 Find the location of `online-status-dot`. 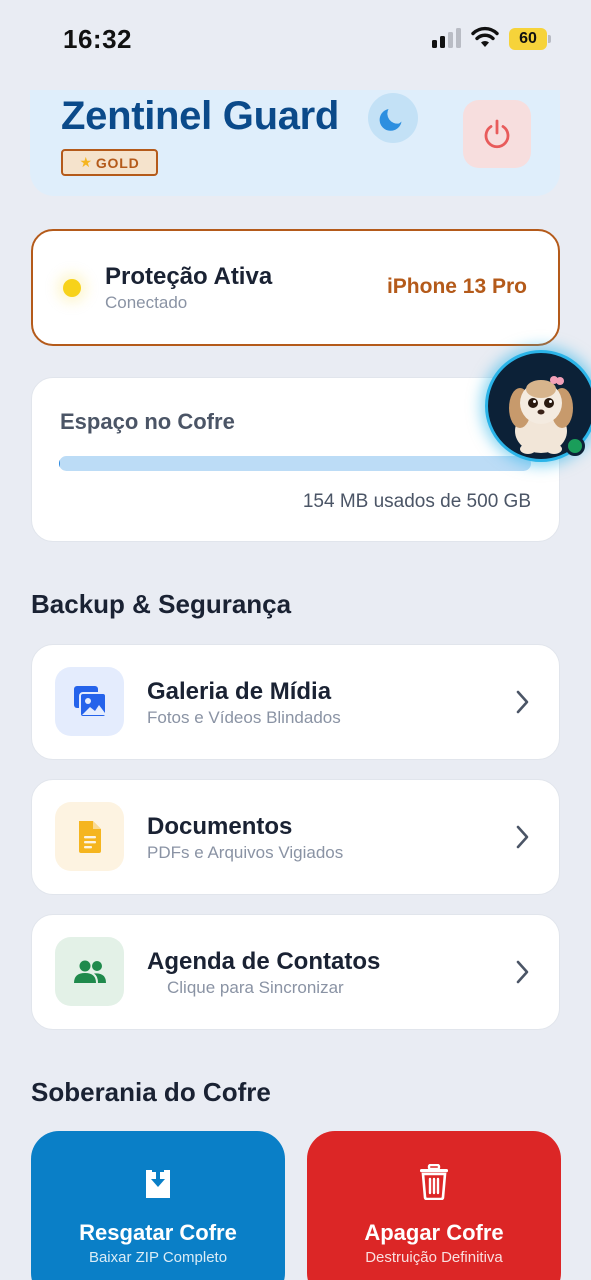

online-status-dot is located at coordinates (575, 446).